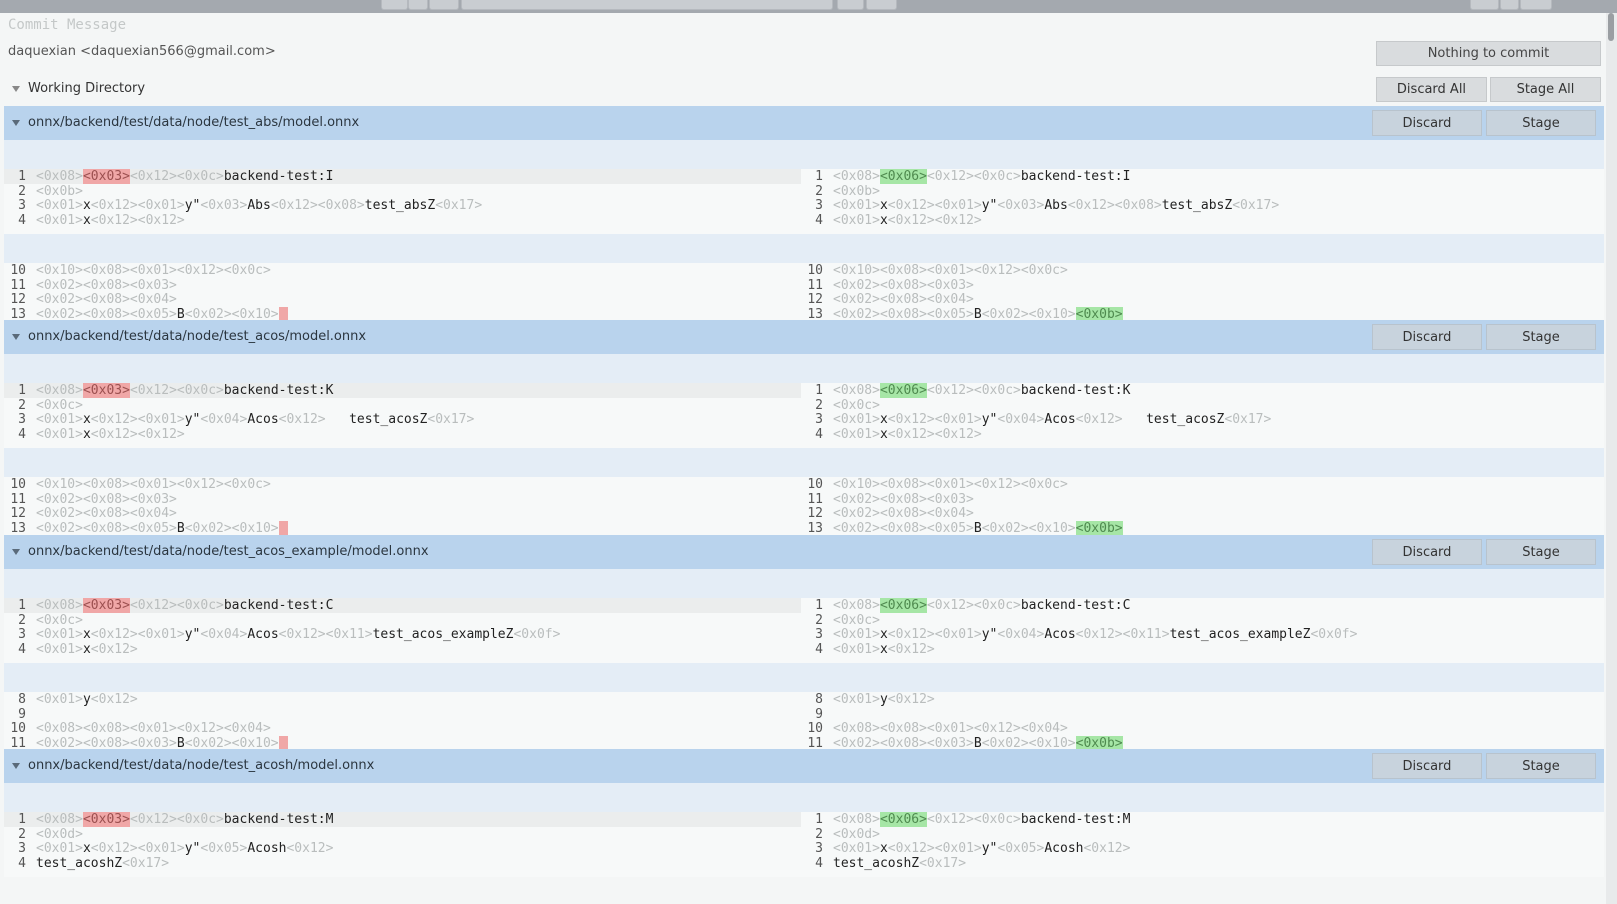 Image resolution: width=1617 pixels, height=904 pixels. I want to click on diff-line: 4 test_acoshZ<0x17> 4 test_acoshZ<0x17>, so click(804, 863).